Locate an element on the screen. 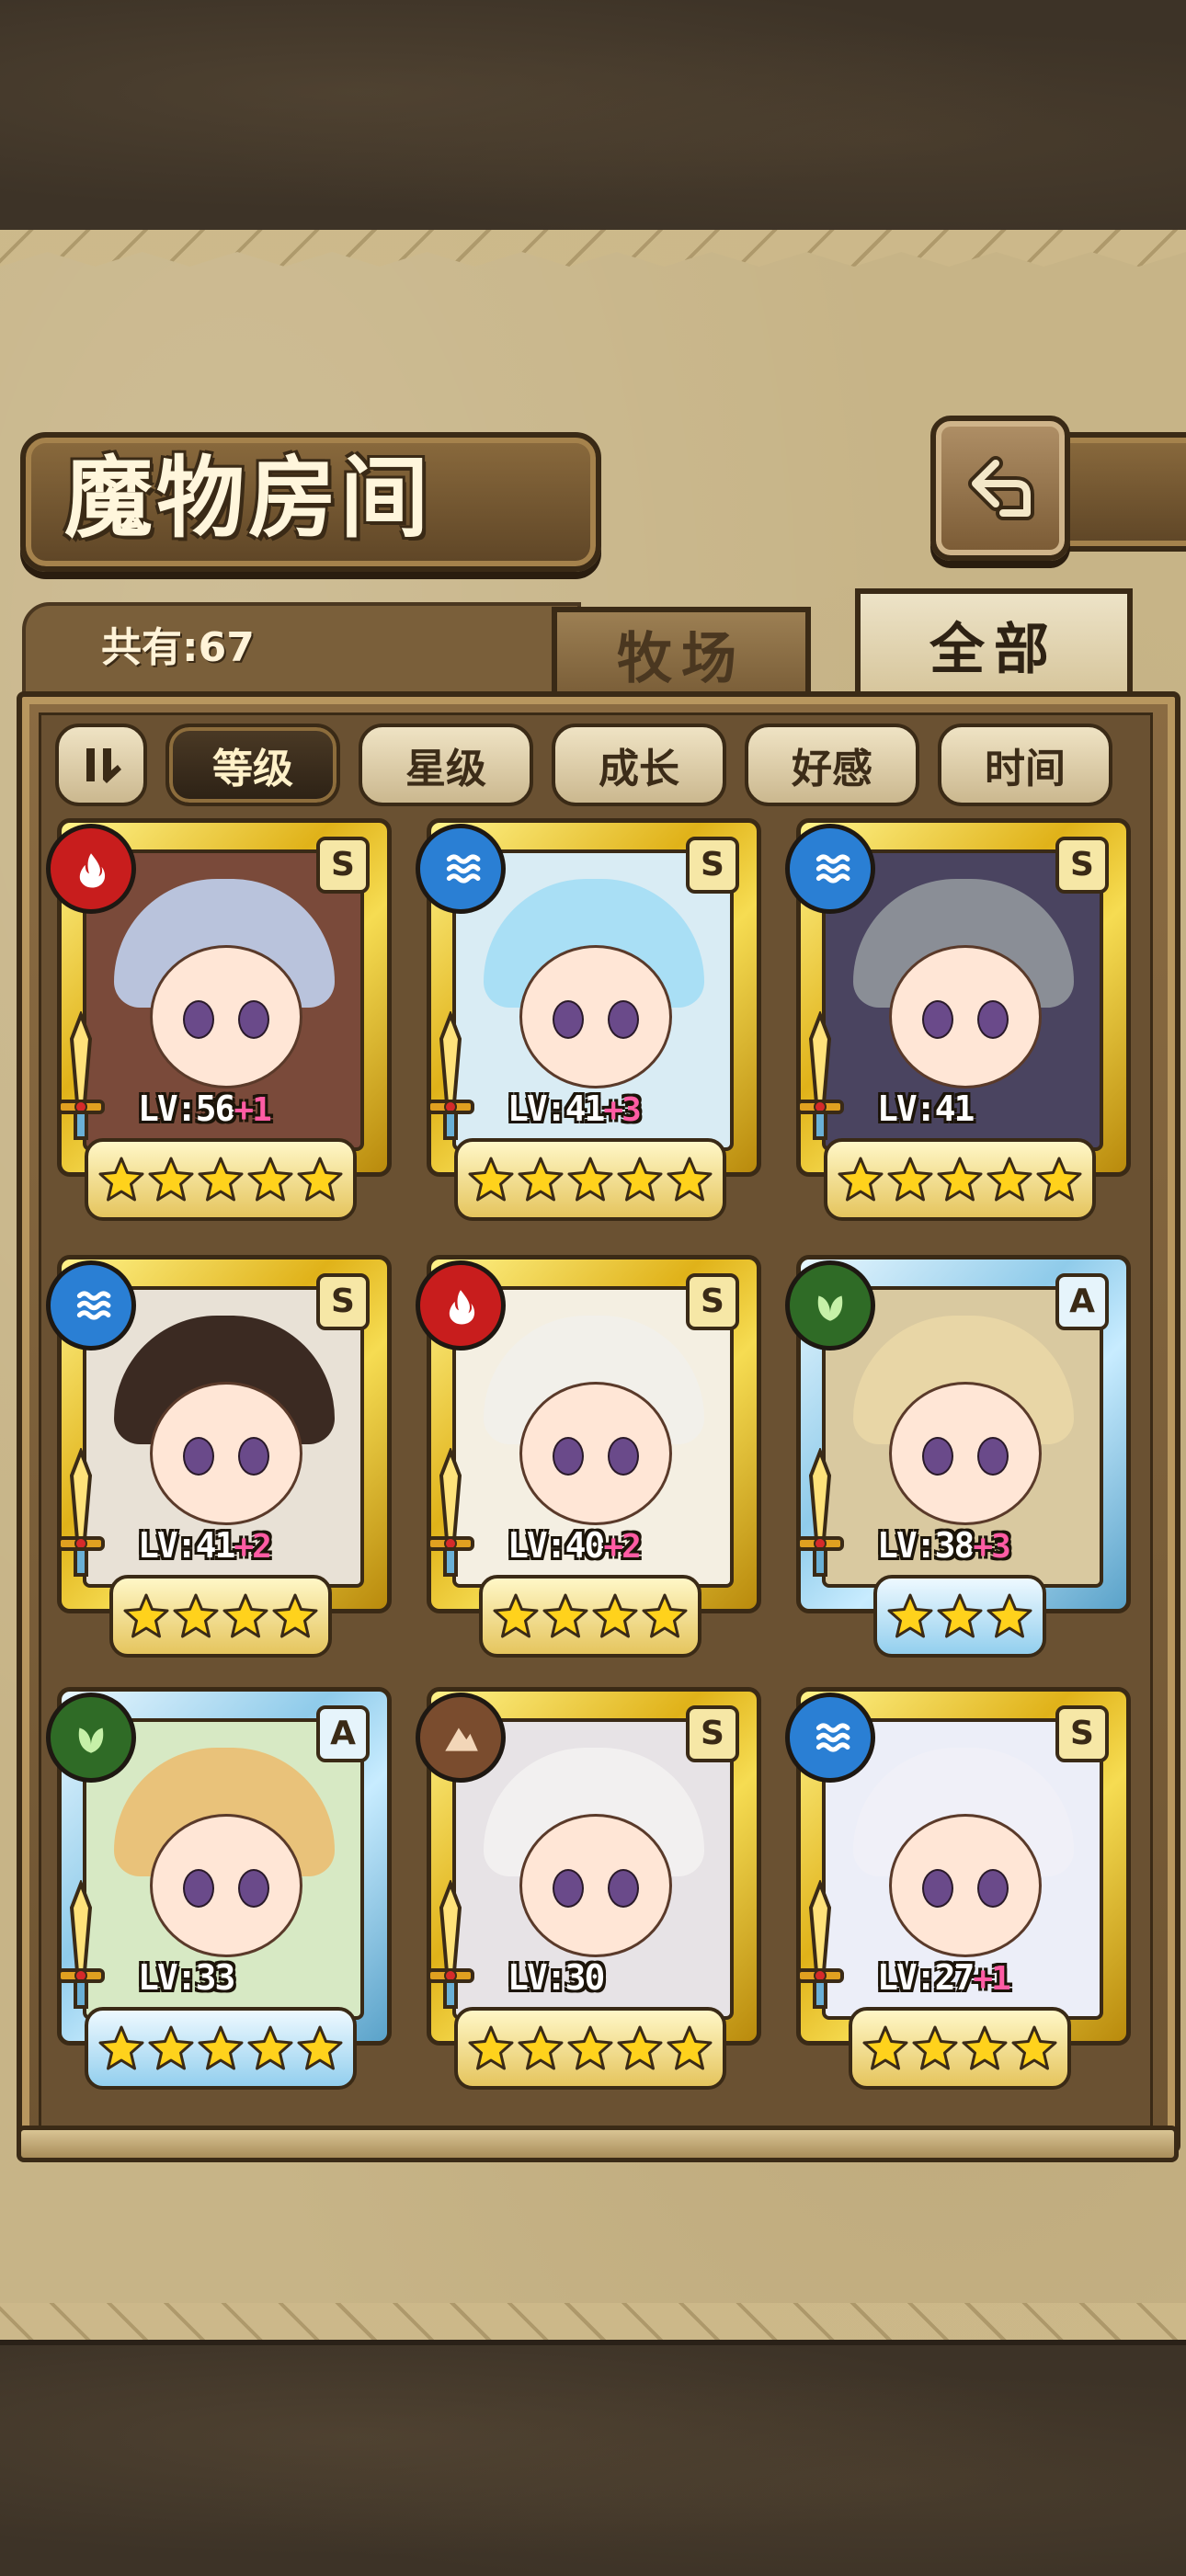 The image size is (1186, 2576). monster-card: S LV:30 is located at coordinates (589, 1890).